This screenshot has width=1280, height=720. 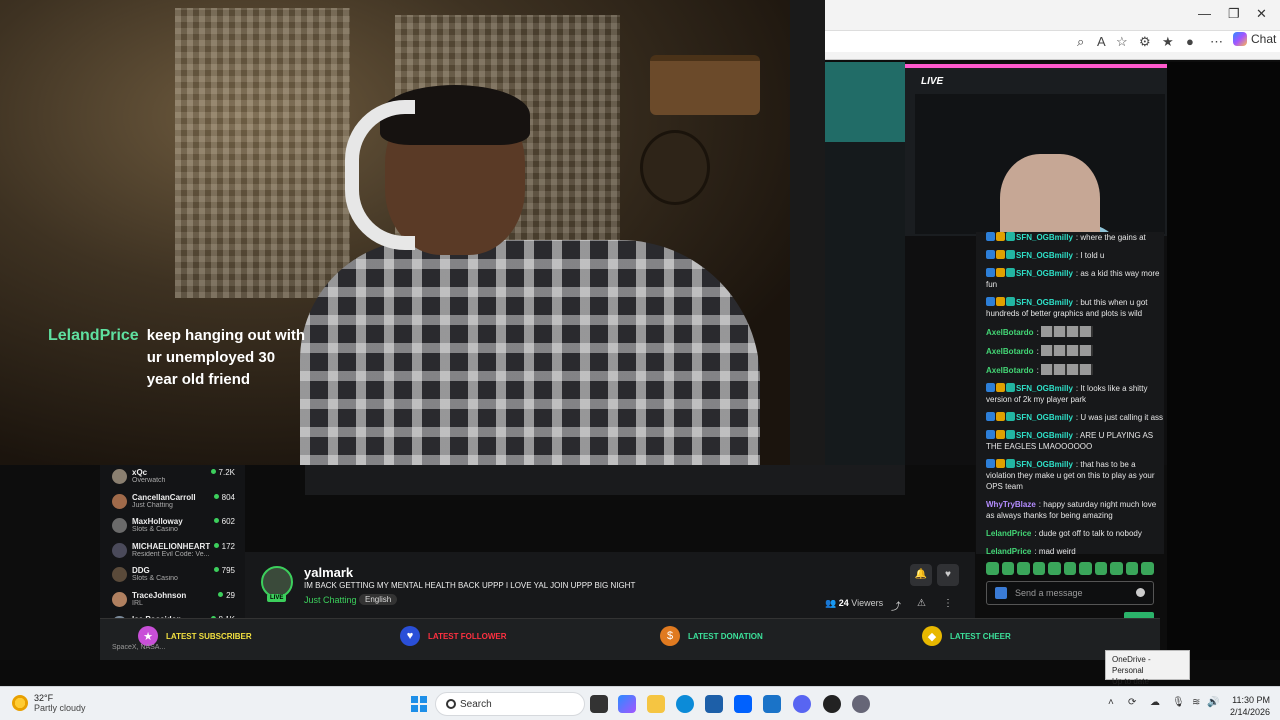 I want to click on close-button: ✕, so click(x=1261, y=14).